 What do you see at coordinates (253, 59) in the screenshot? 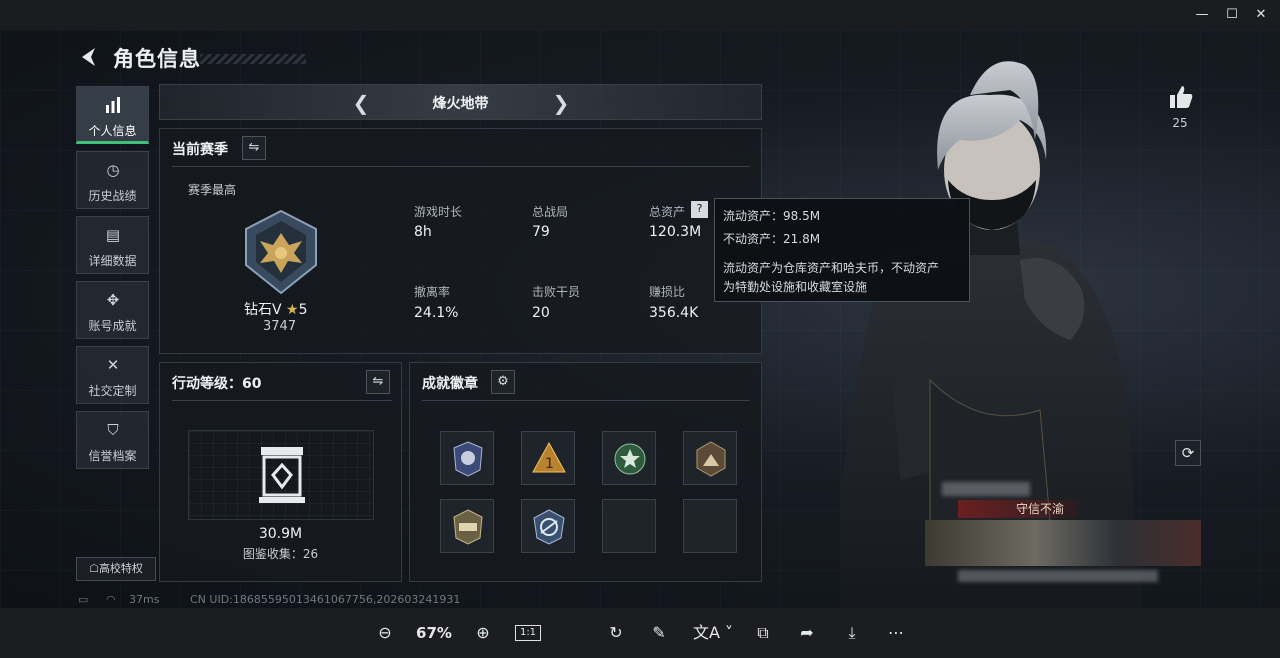
I see `title-decoration` at bounding box center [253, 59].